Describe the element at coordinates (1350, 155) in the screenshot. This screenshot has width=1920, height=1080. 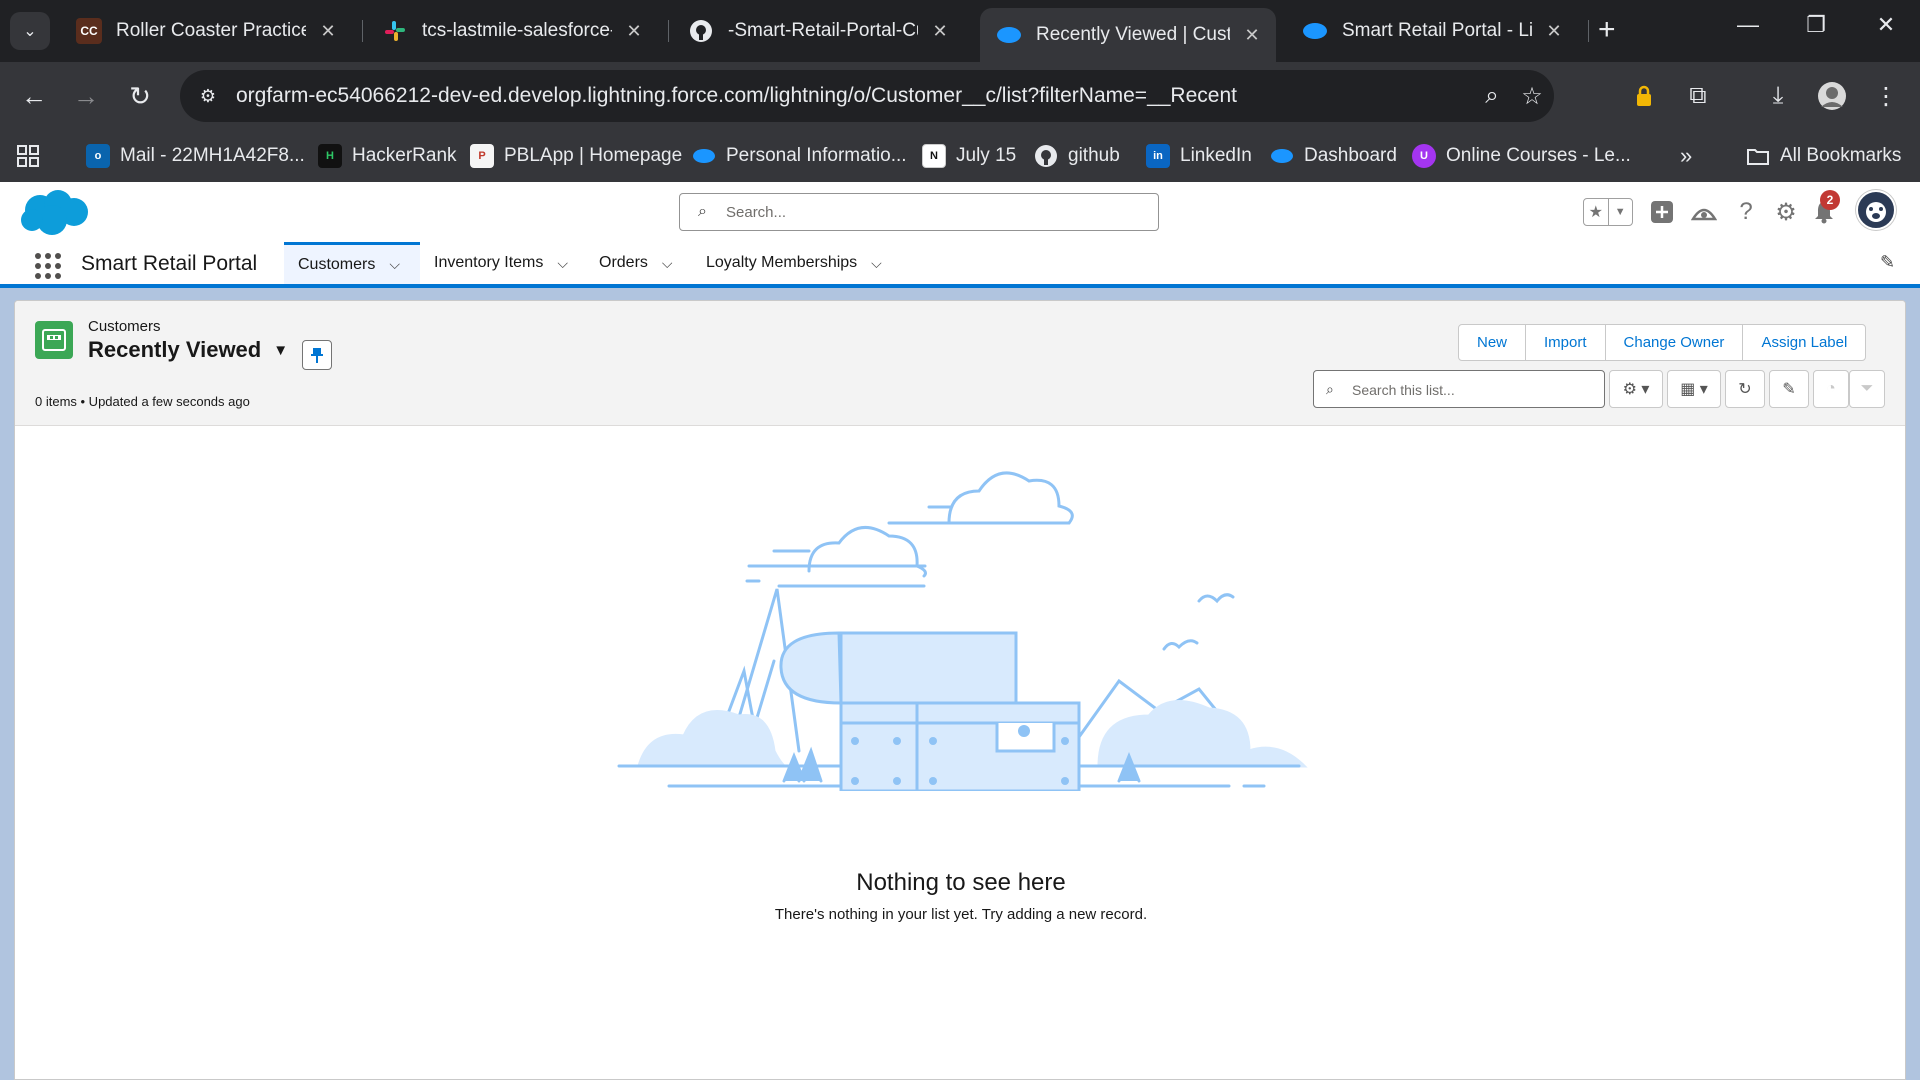
I see `bookmark-label: Dashboard` at that location.